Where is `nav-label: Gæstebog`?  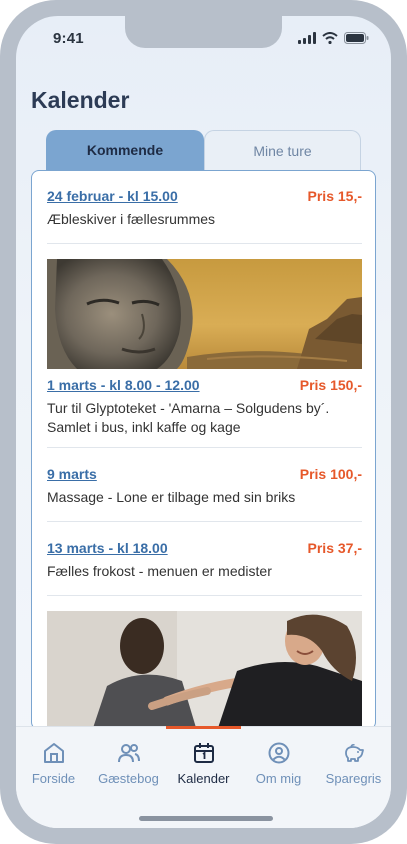 nav-label: Gæstebog is located at coordinates (128, 778).